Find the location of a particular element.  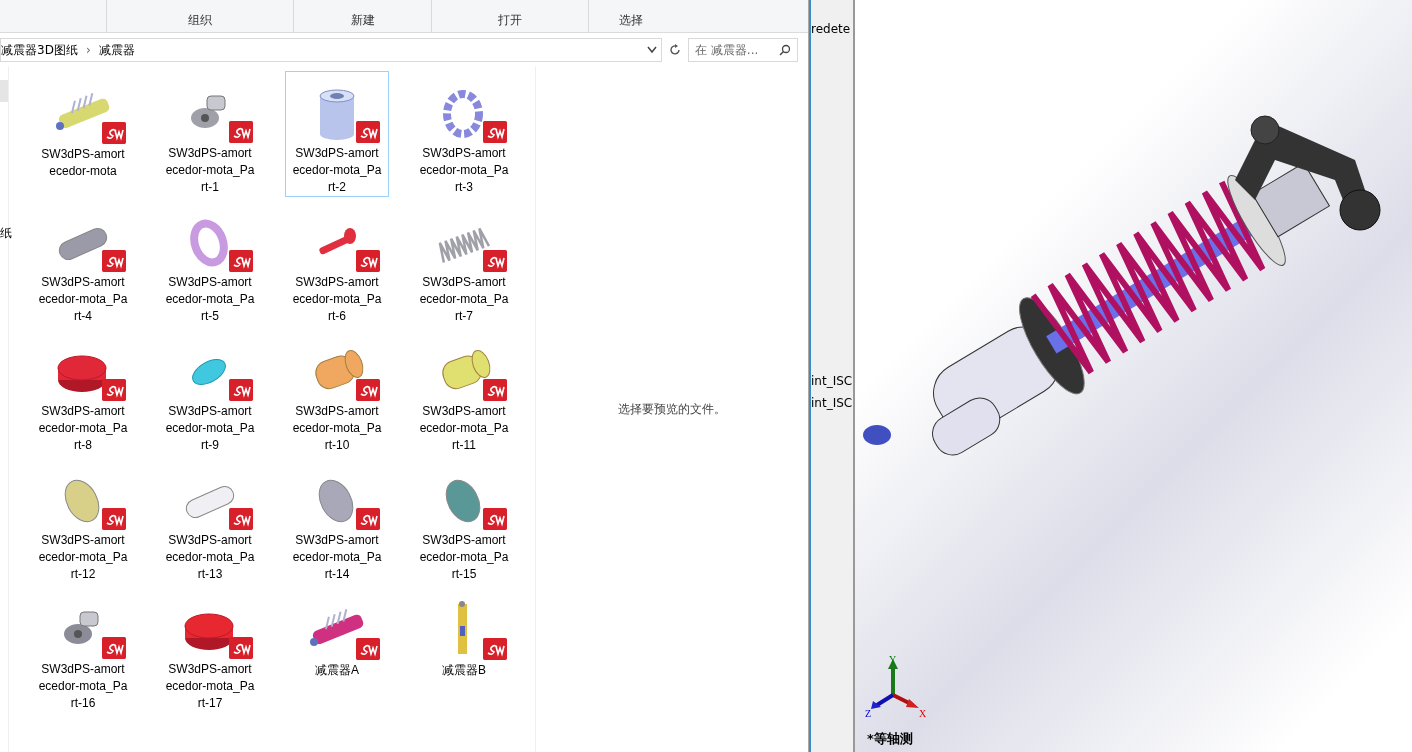

file-name: SW3dPS-amortecedor-mota_Part-17 is located at coordinates (210, 686).